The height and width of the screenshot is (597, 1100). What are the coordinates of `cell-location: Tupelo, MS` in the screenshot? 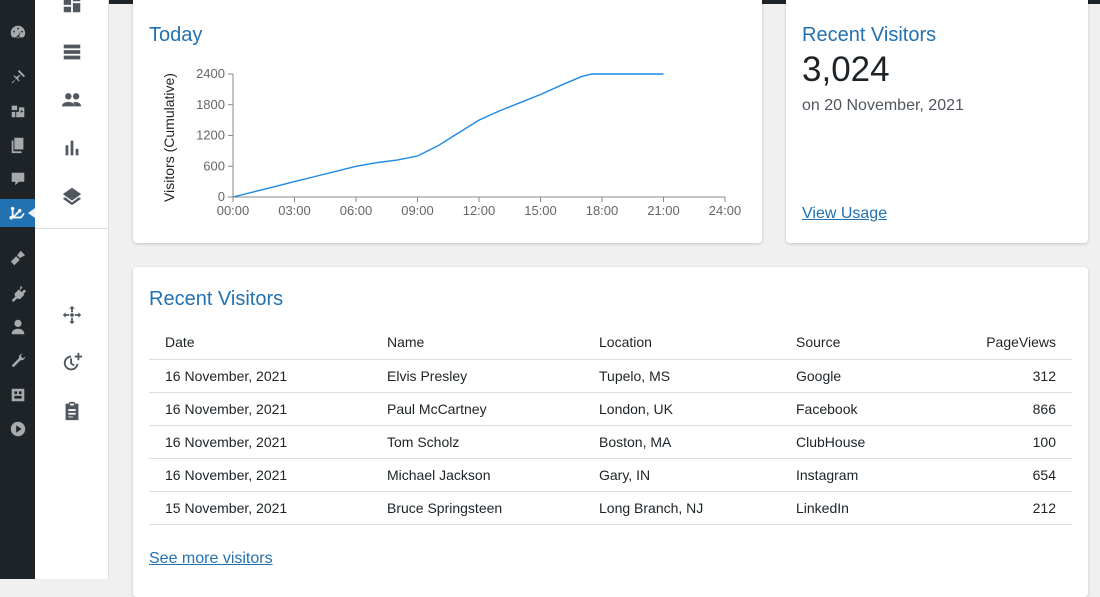 It's located at (681, 376).